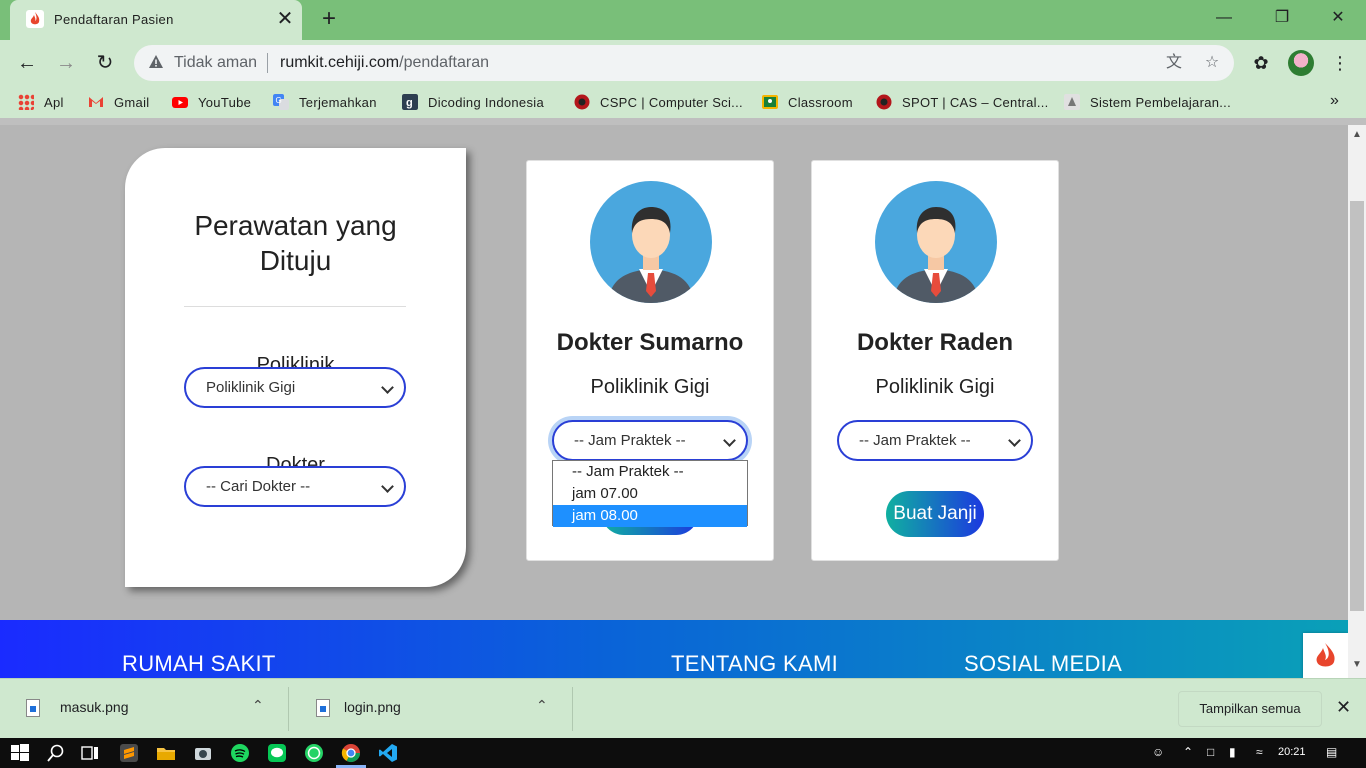 This screenshot has width=1366, height=768. Describe the element at coordinates (674, 649) in the screenshot. I see `site-footer: RUMAH SAKIT TENTANG KAMI SOSIAL MEDIA` at that location.